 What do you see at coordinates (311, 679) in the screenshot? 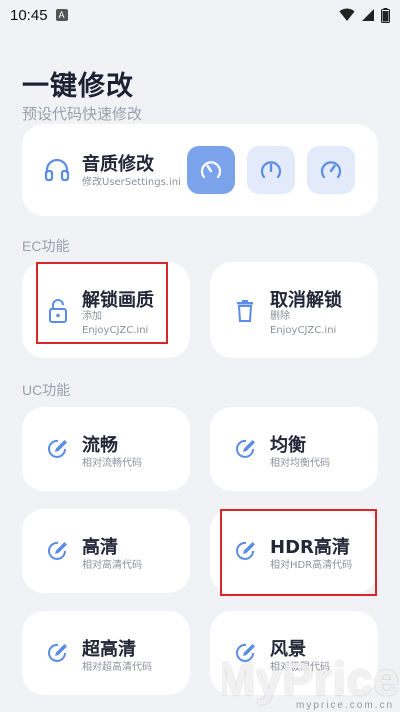
I see `watermark-logo: MyPrice` at bounding box center [311, 679].